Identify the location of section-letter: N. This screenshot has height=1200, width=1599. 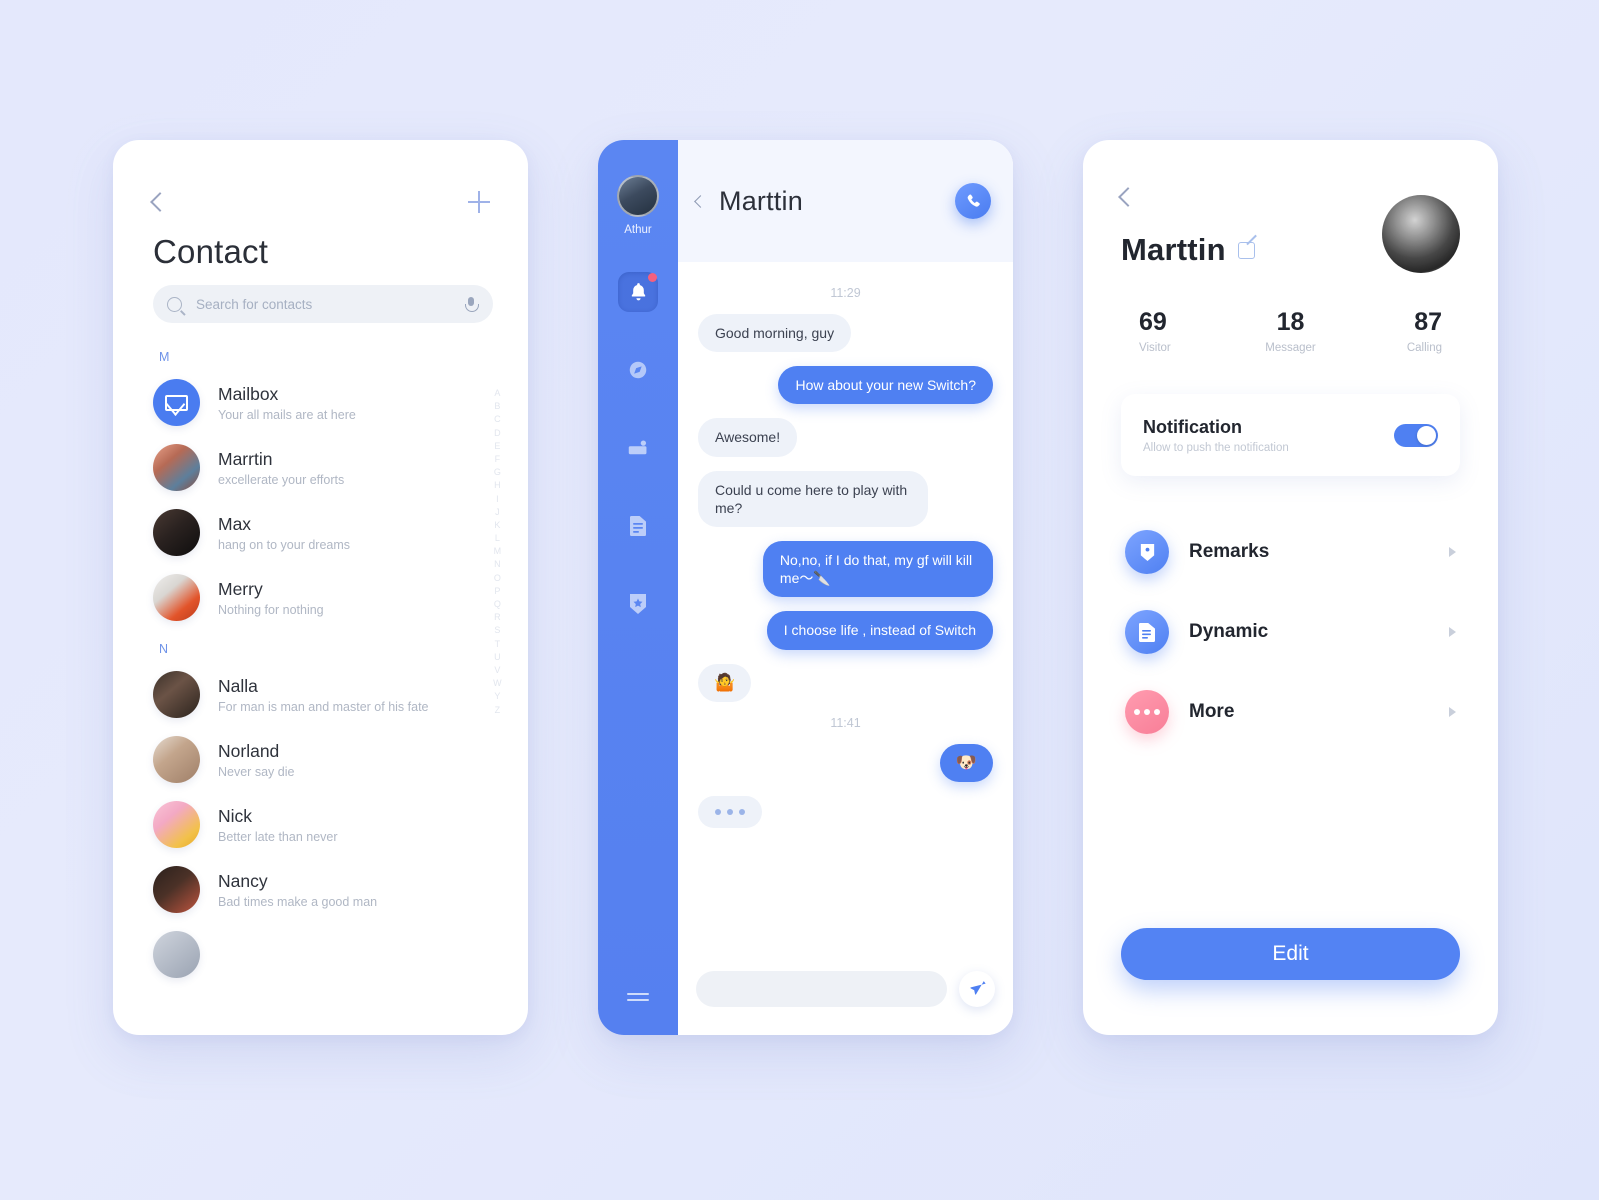
(164, 649).